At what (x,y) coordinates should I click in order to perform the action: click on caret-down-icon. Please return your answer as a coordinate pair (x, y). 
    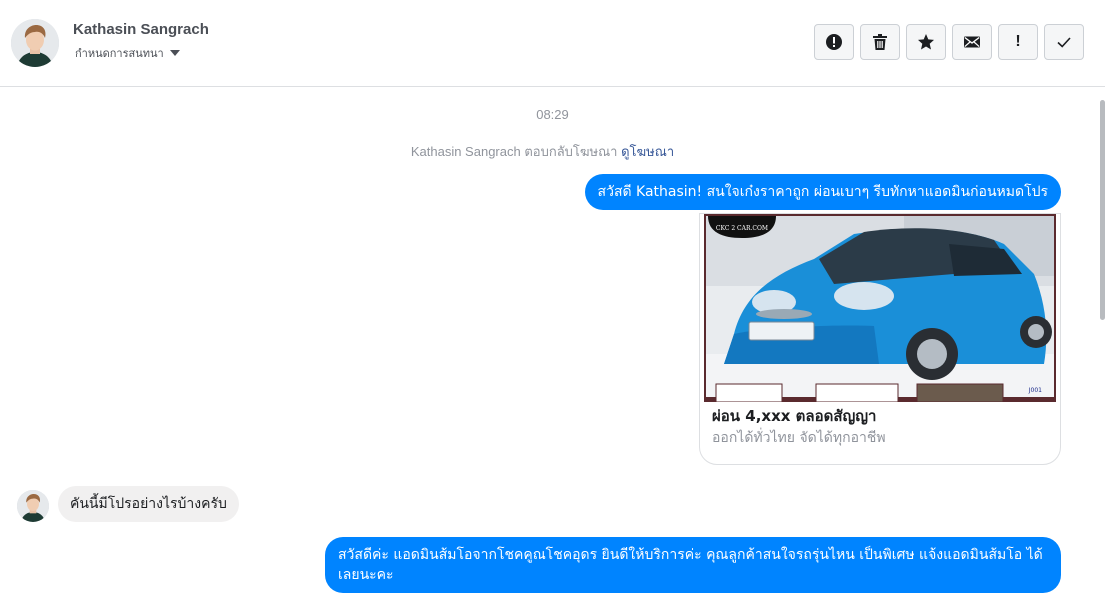
    Looking at the image, I should click on (174, 53).